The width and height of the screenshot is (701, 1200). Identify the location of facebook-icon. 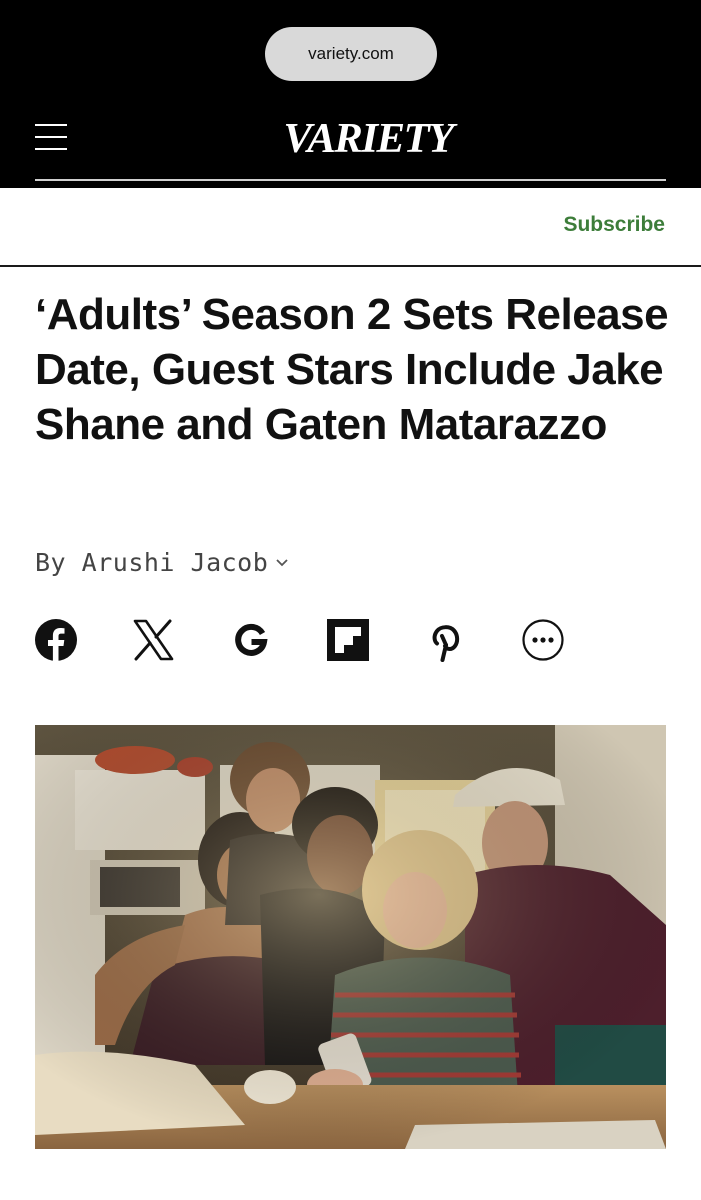
(56, 640).